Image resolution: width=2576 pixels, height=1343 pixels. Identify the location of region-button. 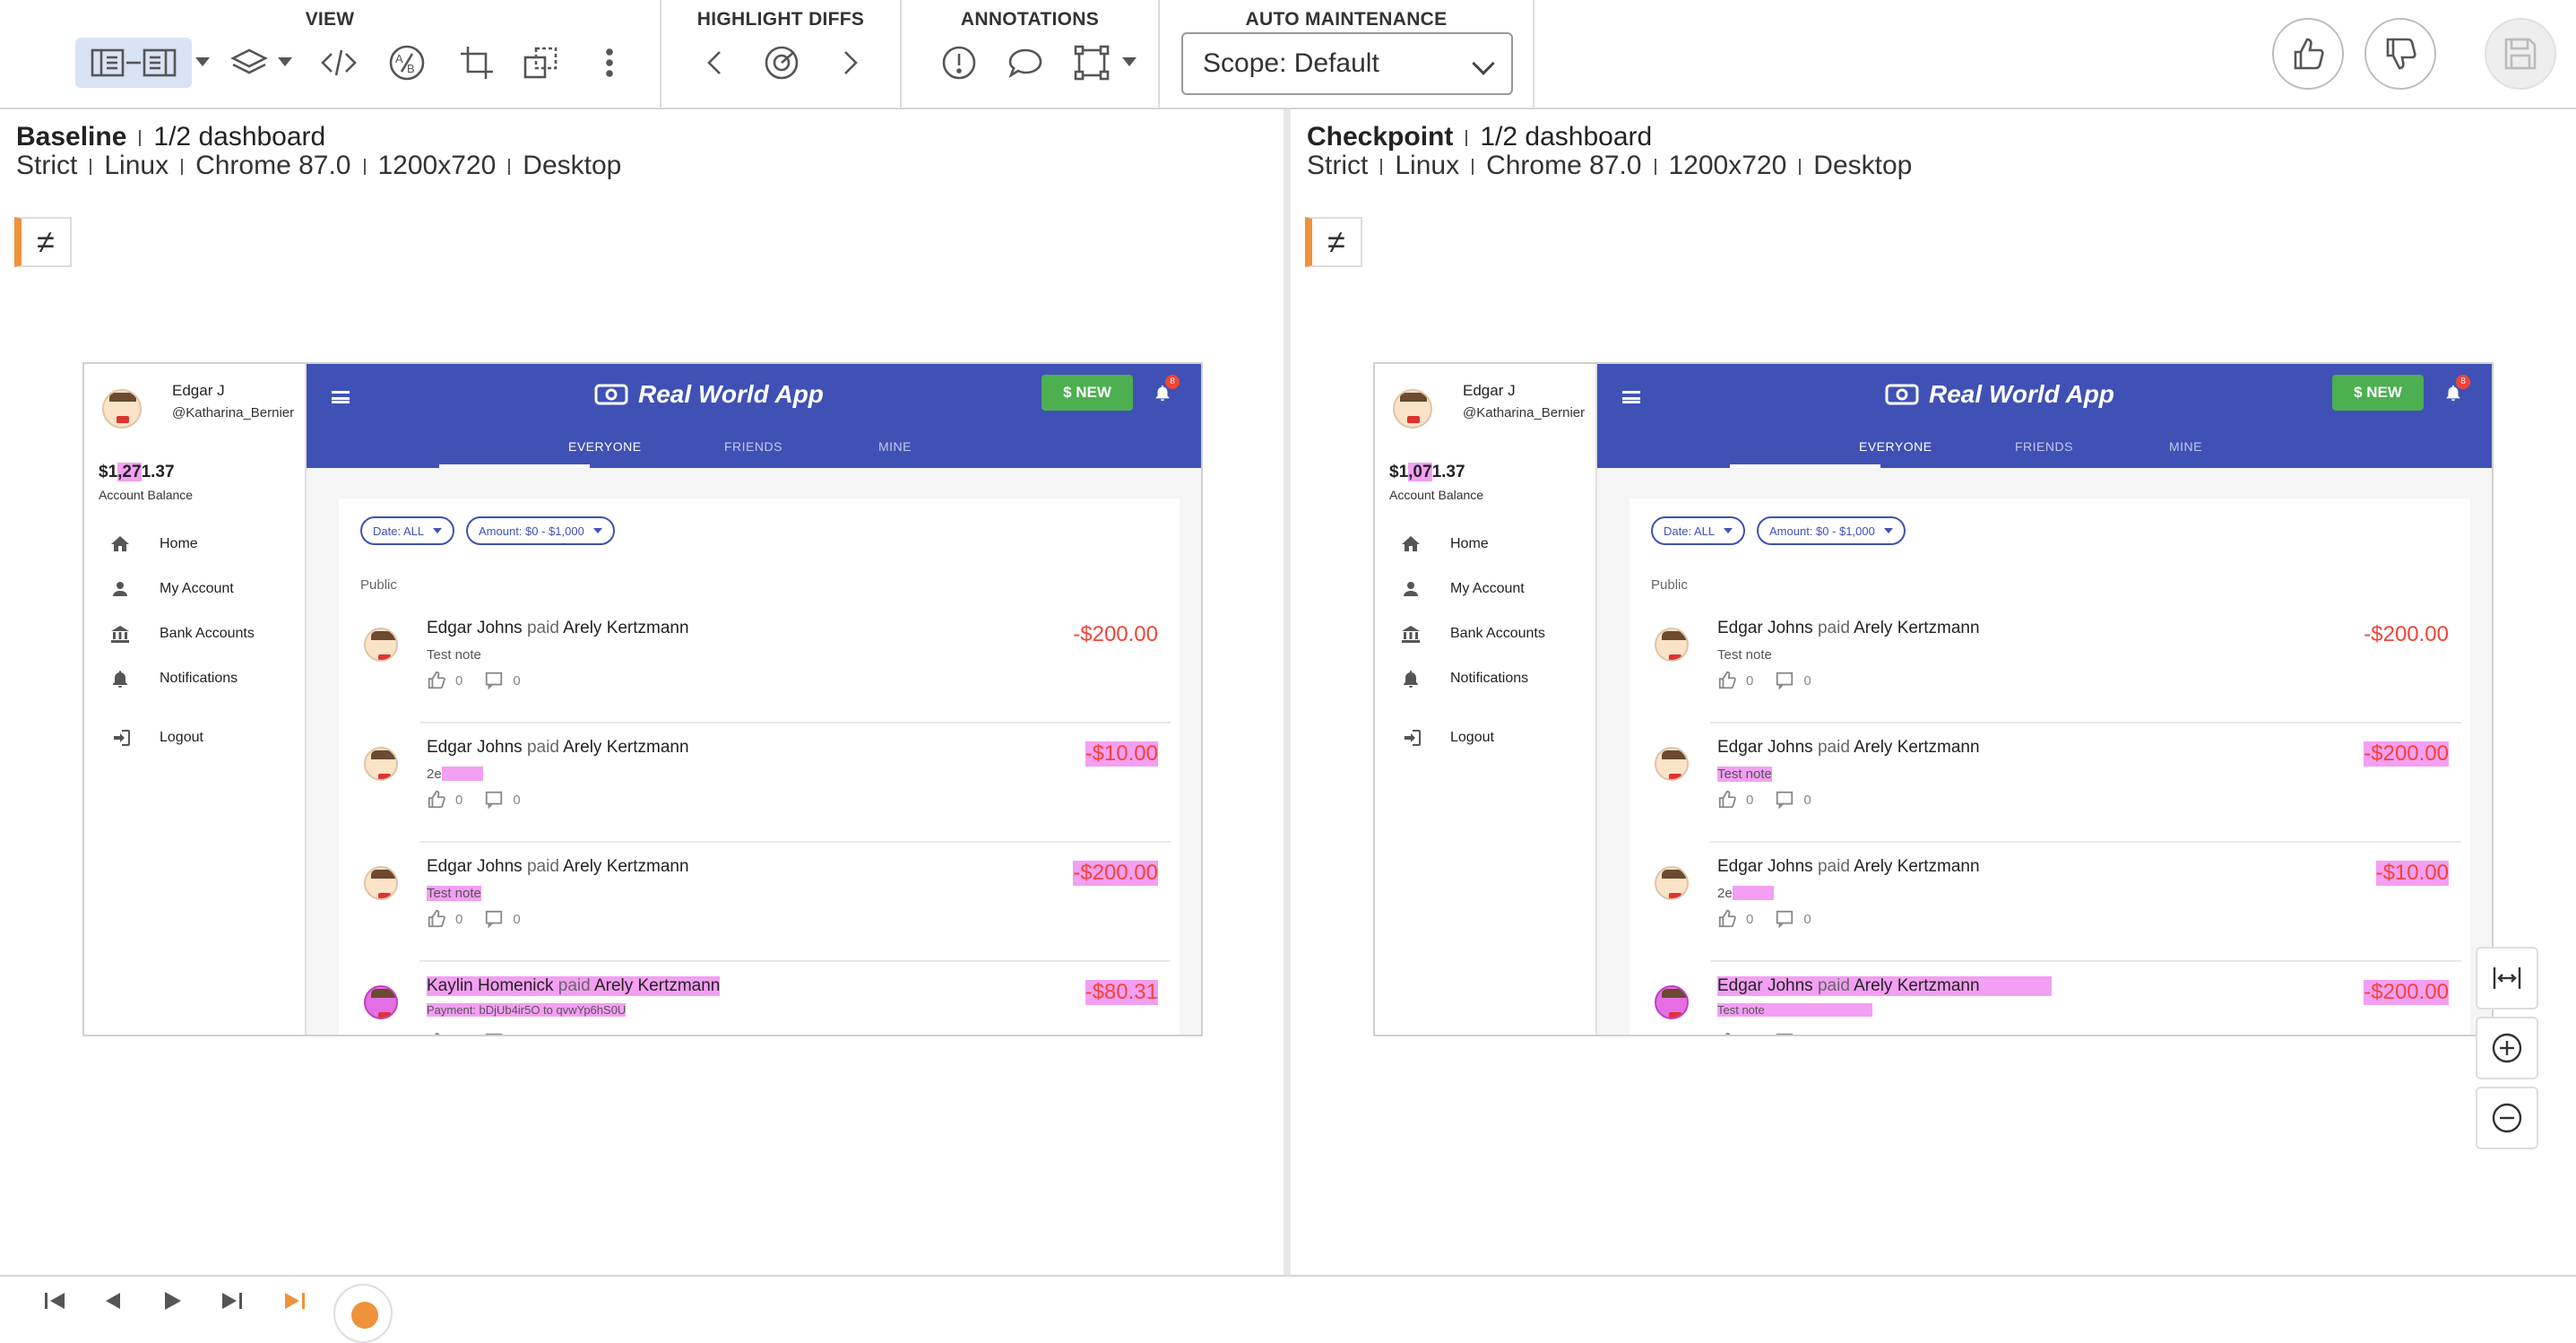
(1092, 63).